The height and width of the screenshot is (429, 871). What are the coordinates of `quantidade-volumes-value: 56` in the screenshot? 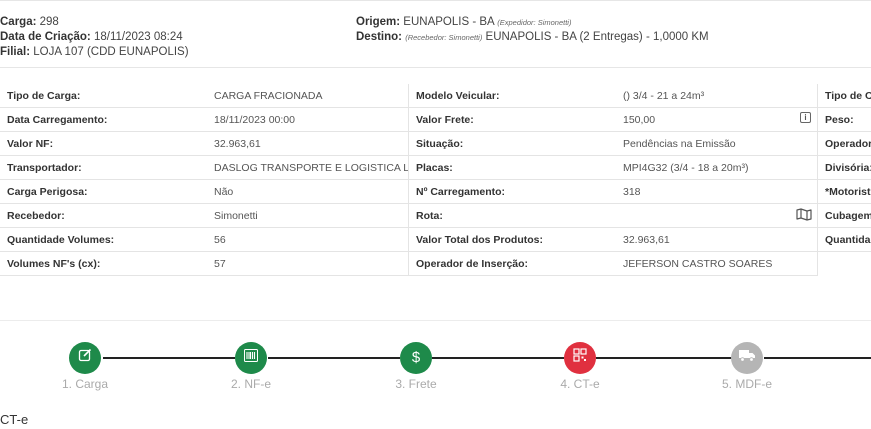 It's located at (307, 240).